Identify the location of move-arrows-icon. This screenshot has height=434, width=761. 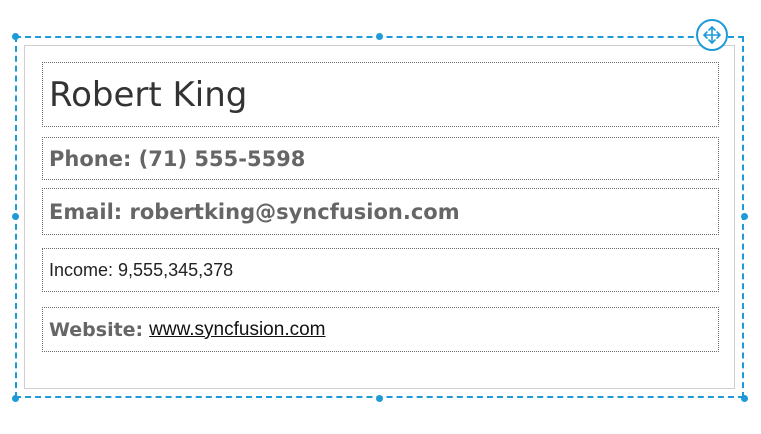
(712, 35).